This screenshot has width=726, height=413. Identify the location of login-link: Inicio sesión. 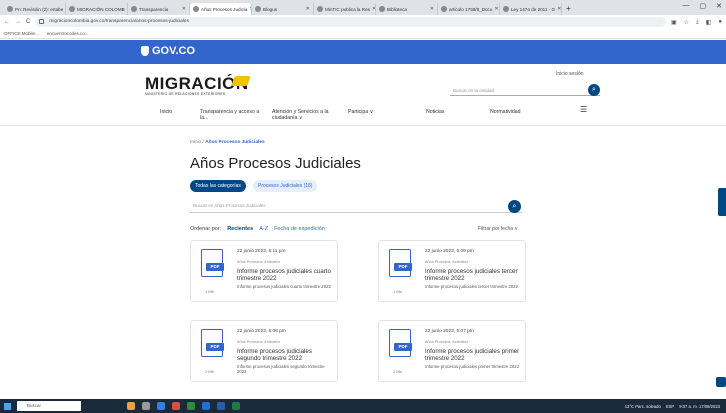
(570, 74).